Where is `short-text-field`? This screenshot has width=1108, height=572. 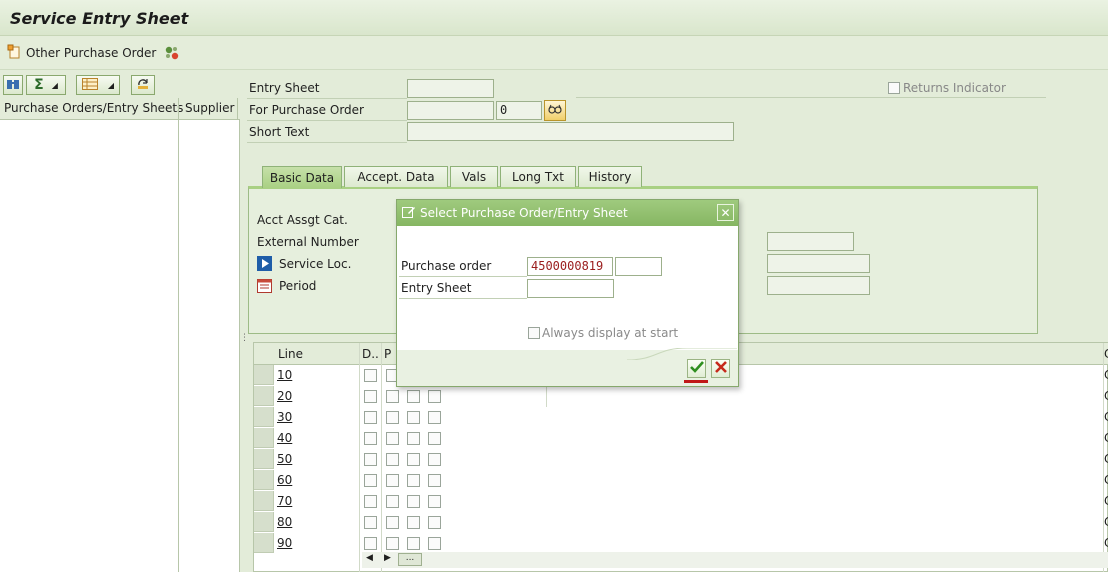 short-text-field is located at coordinates (570, 131).